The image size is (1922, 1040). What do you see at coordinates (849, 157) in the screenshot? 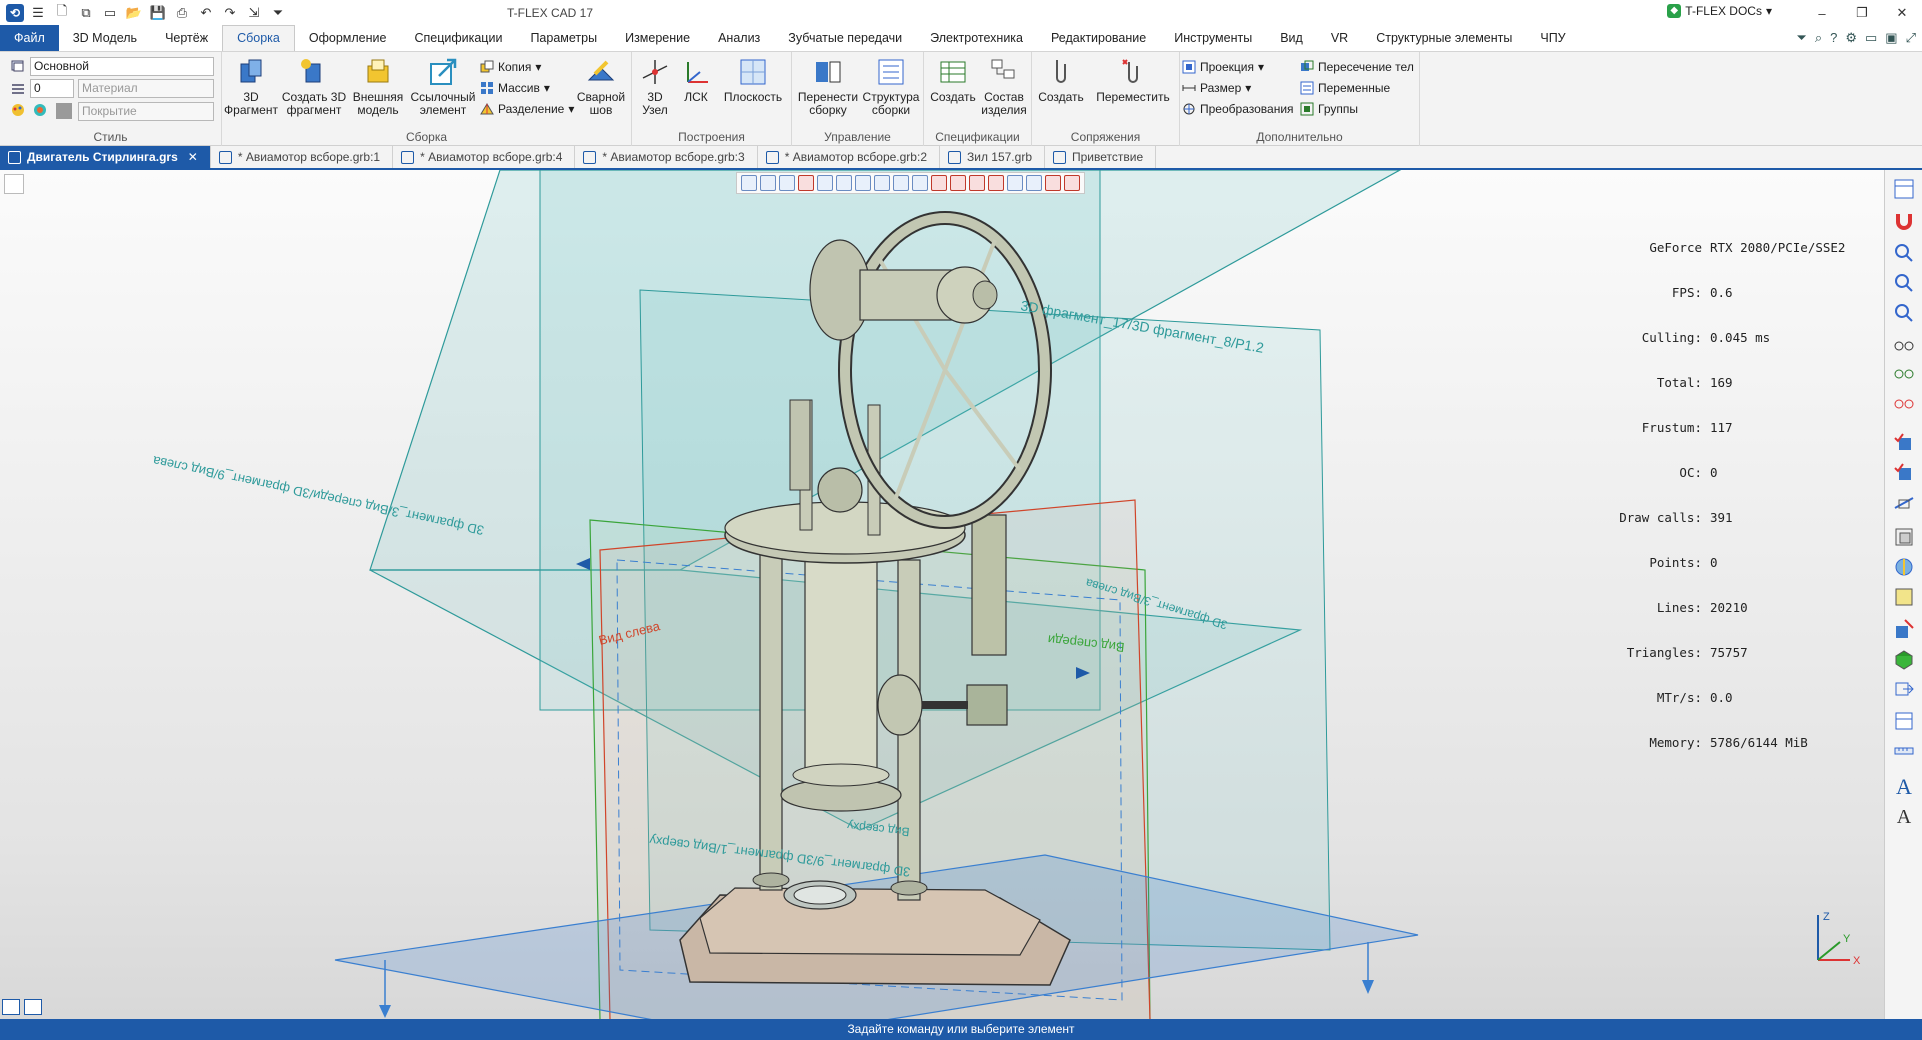
I see `doc-tab-aviamotor-2: * Авиамотор всборе.grb:2` at bounding box center [849, 157].